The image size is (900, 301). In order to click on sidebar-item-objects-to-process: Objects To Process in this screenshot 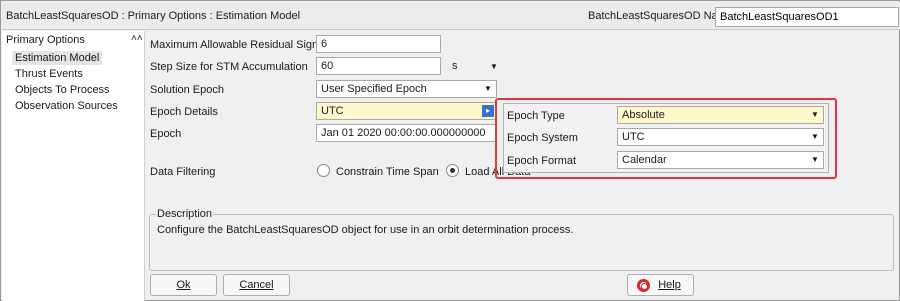, I will do `click(62, 90)`.